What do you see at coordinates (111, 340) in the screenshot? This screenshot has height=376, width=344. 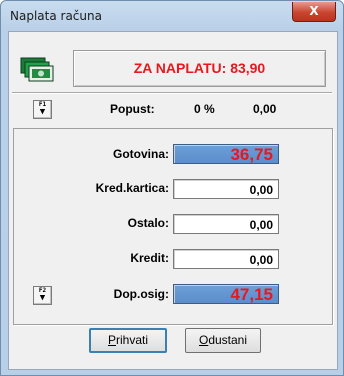 I see `accept-mnemonic: P` at bounding box center [111, 340].